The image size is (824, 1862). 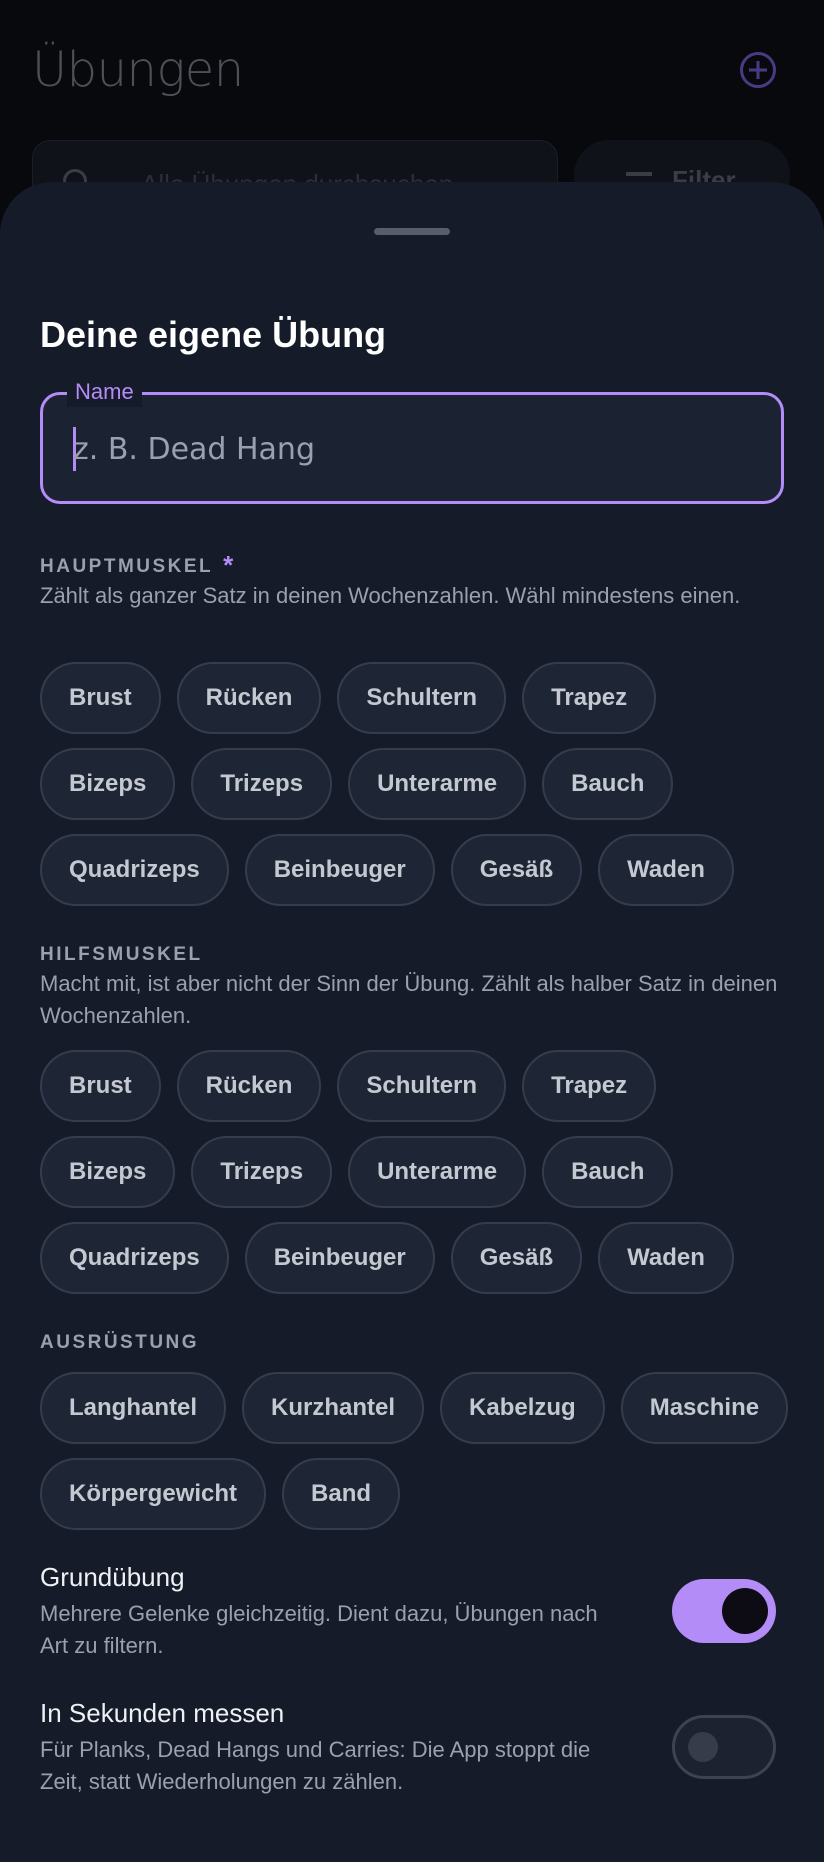 What do you see at coordinates (608, 784) in the screenshot?
I see `primary-muscle-chip: Bauch` at bounding box center [608, 784].